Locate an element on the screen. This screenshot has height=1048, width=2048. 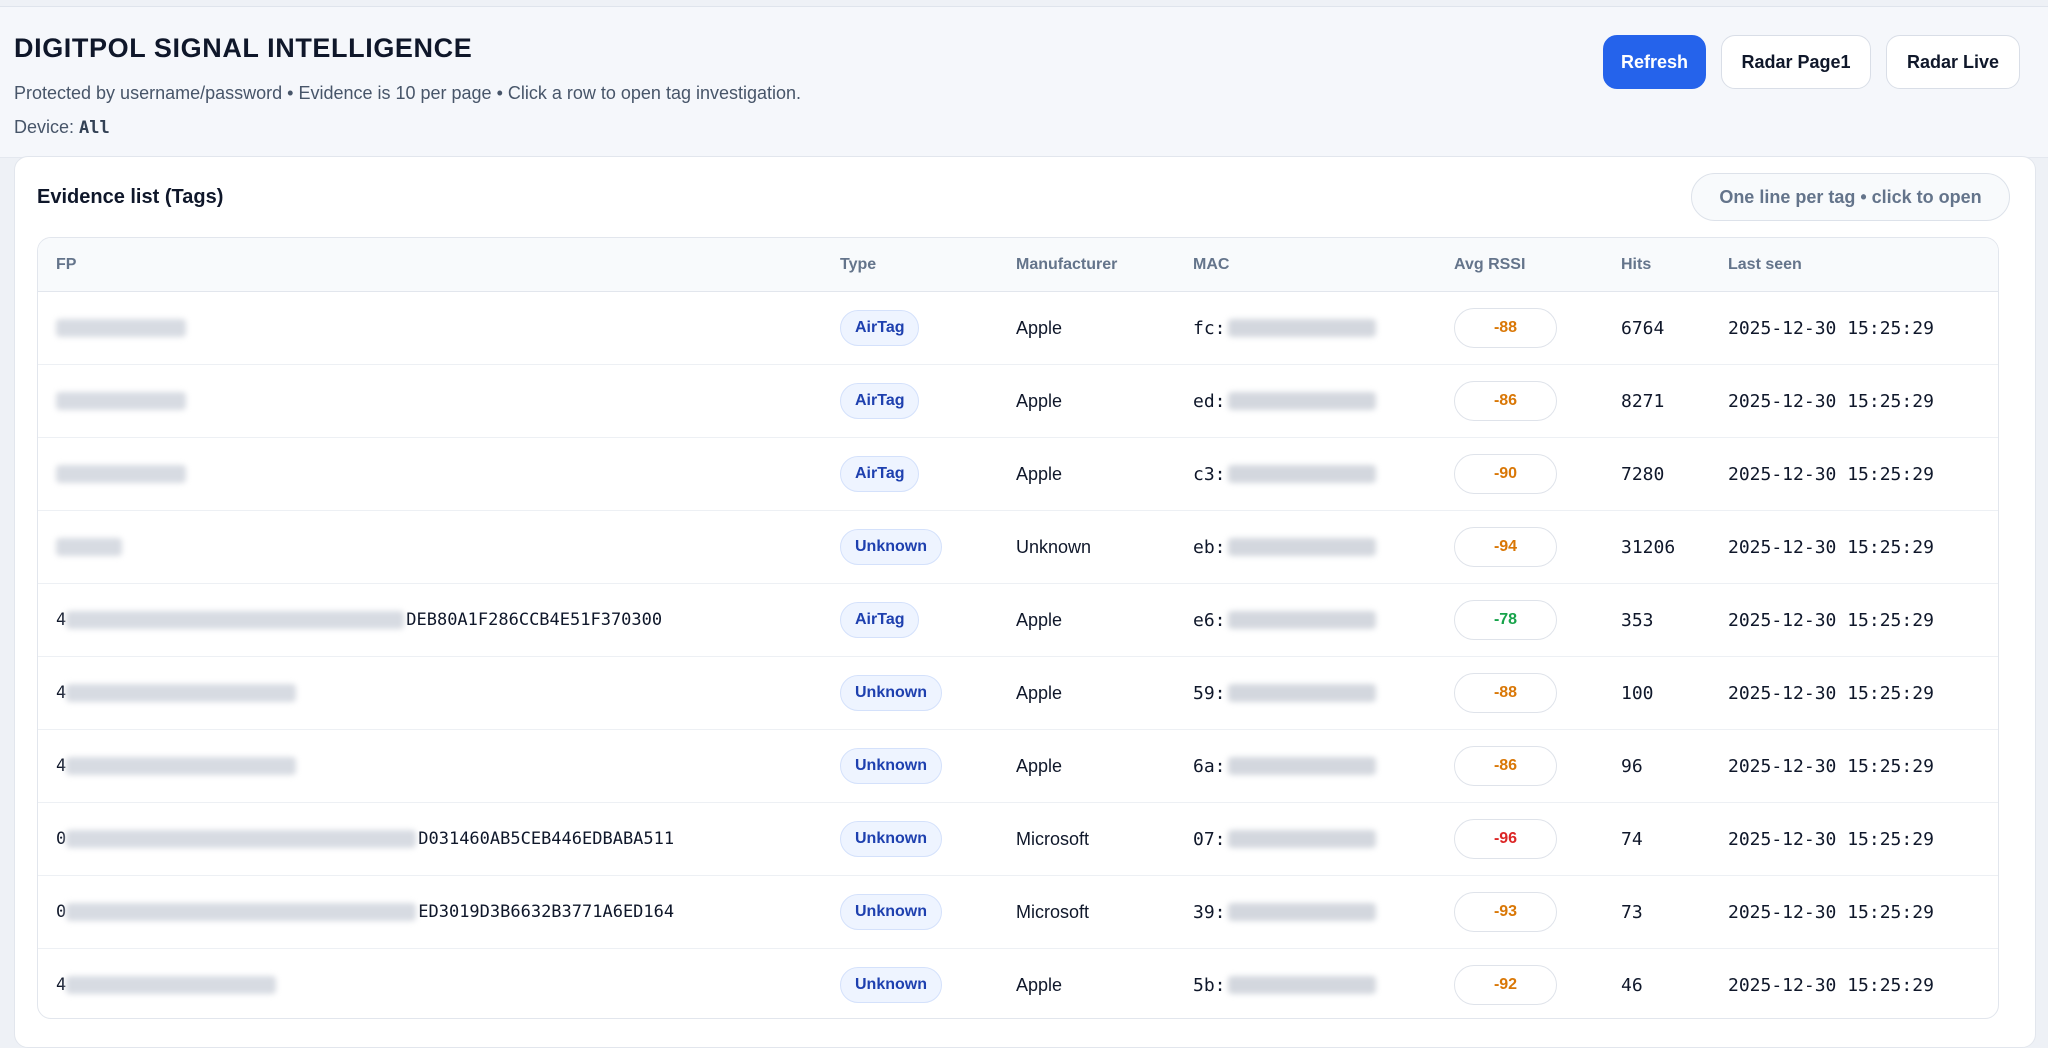
mac-cell: eb: is located at coordinates (1284, 547).